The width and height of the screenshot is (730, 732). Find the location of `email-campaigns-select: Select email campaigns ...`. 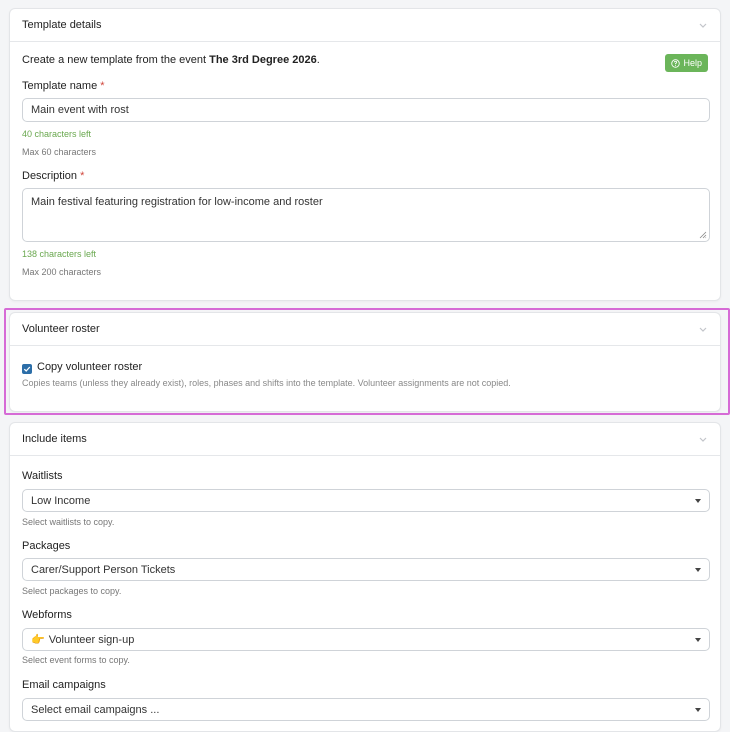

email-campaigns-select: Select email campaigns ... is located at coordinates (366, 709).